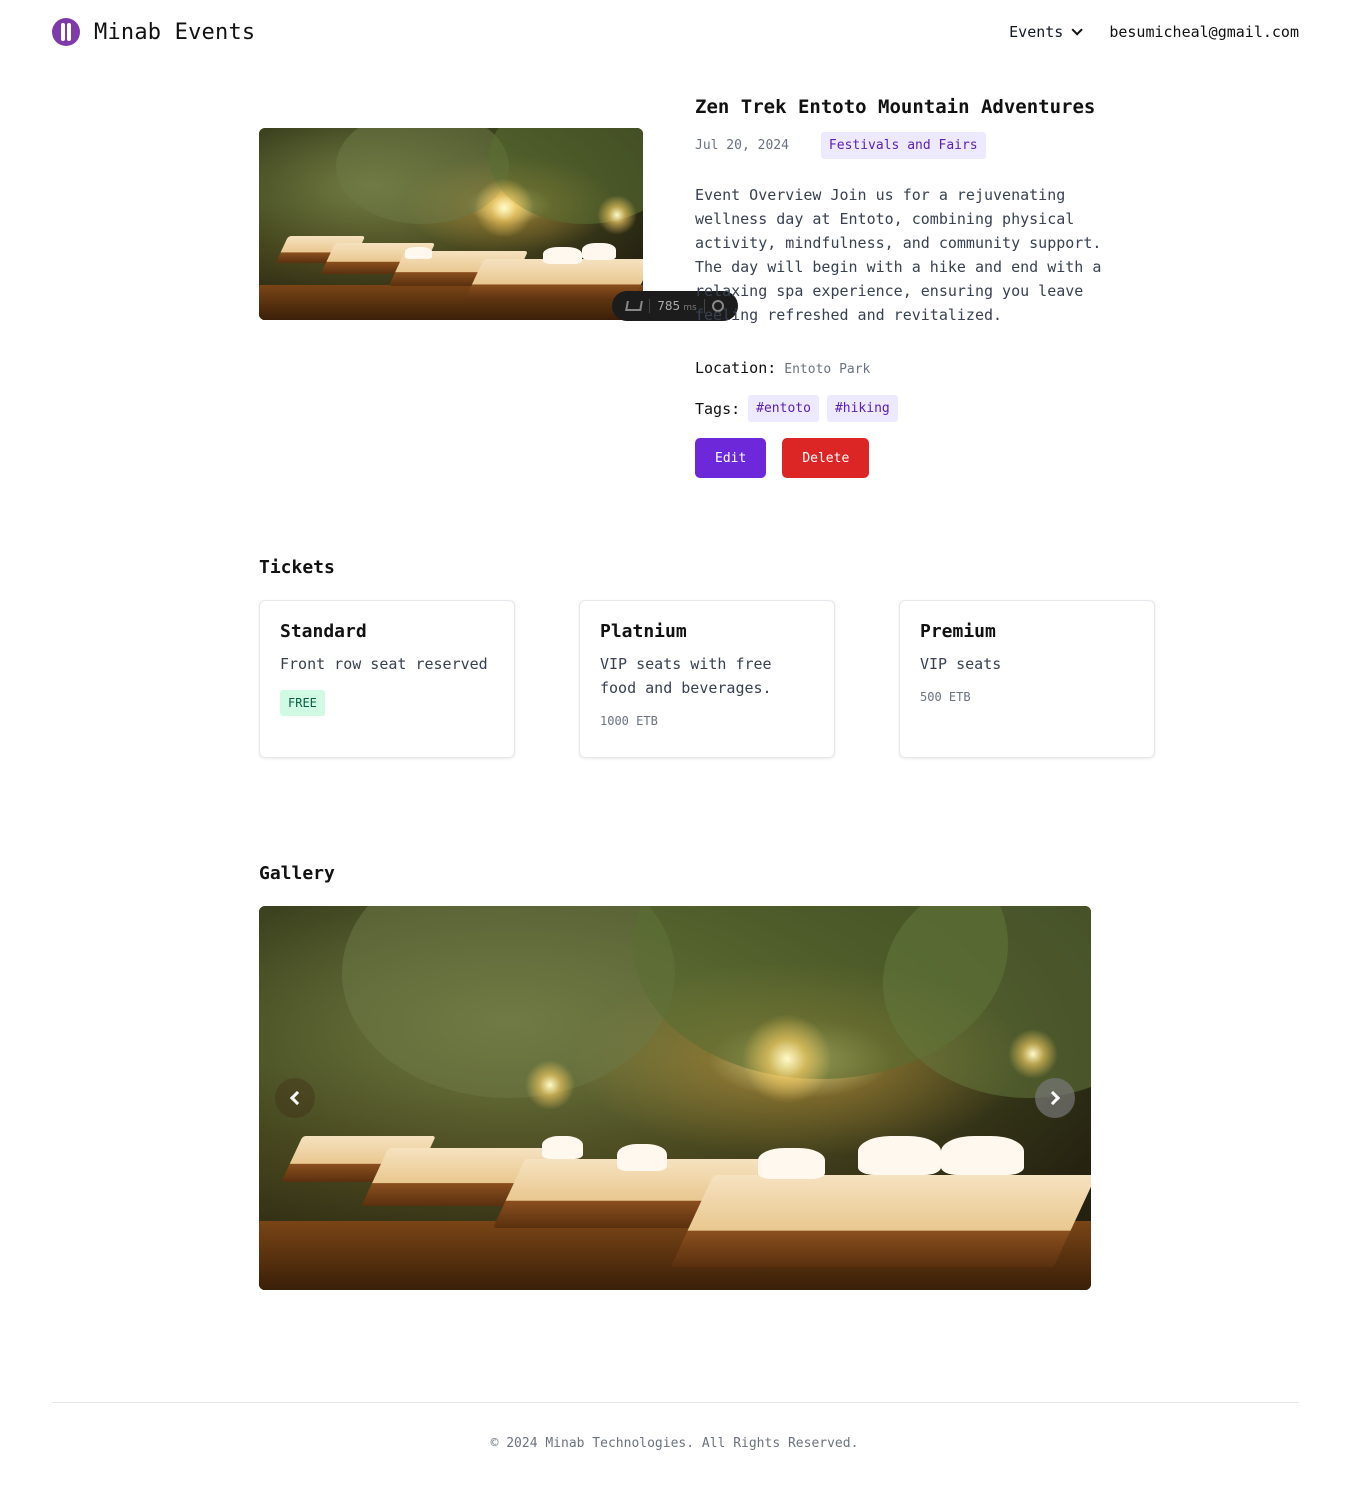  What do you see at coordinates (905, 368) in the screenshot?
I see `event-location: Location: Entoto Park` at bounding box center [905, 368].